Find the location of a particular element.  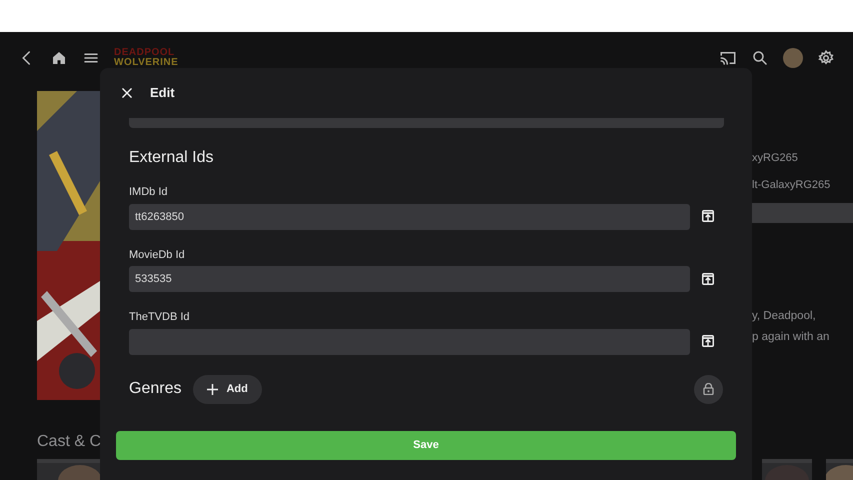

overview-text: p again with an is located at coordinates (791, 337).